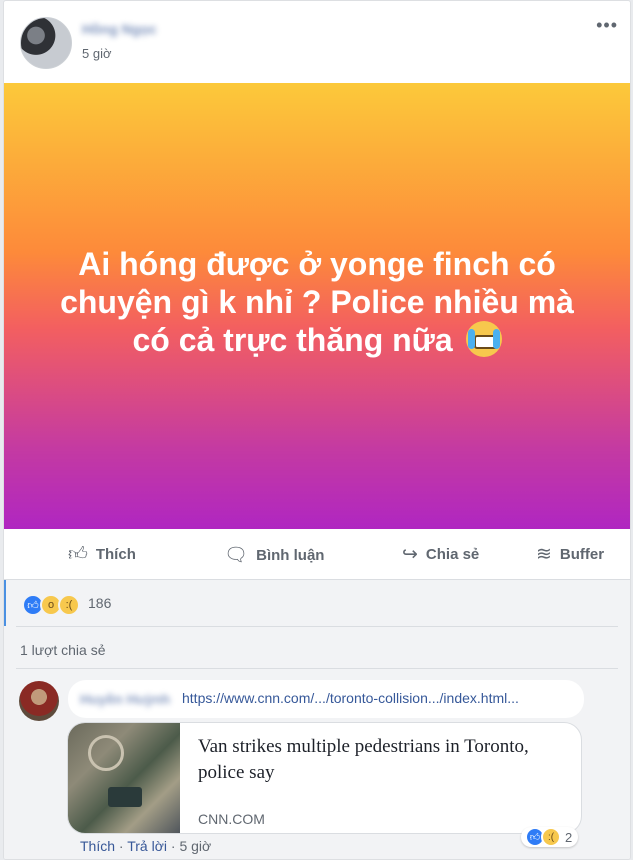  Describe the element at coordinates (317, 603) in the screenshot. I see `reactions-summary: 👍︎ o :( 186` at that location.